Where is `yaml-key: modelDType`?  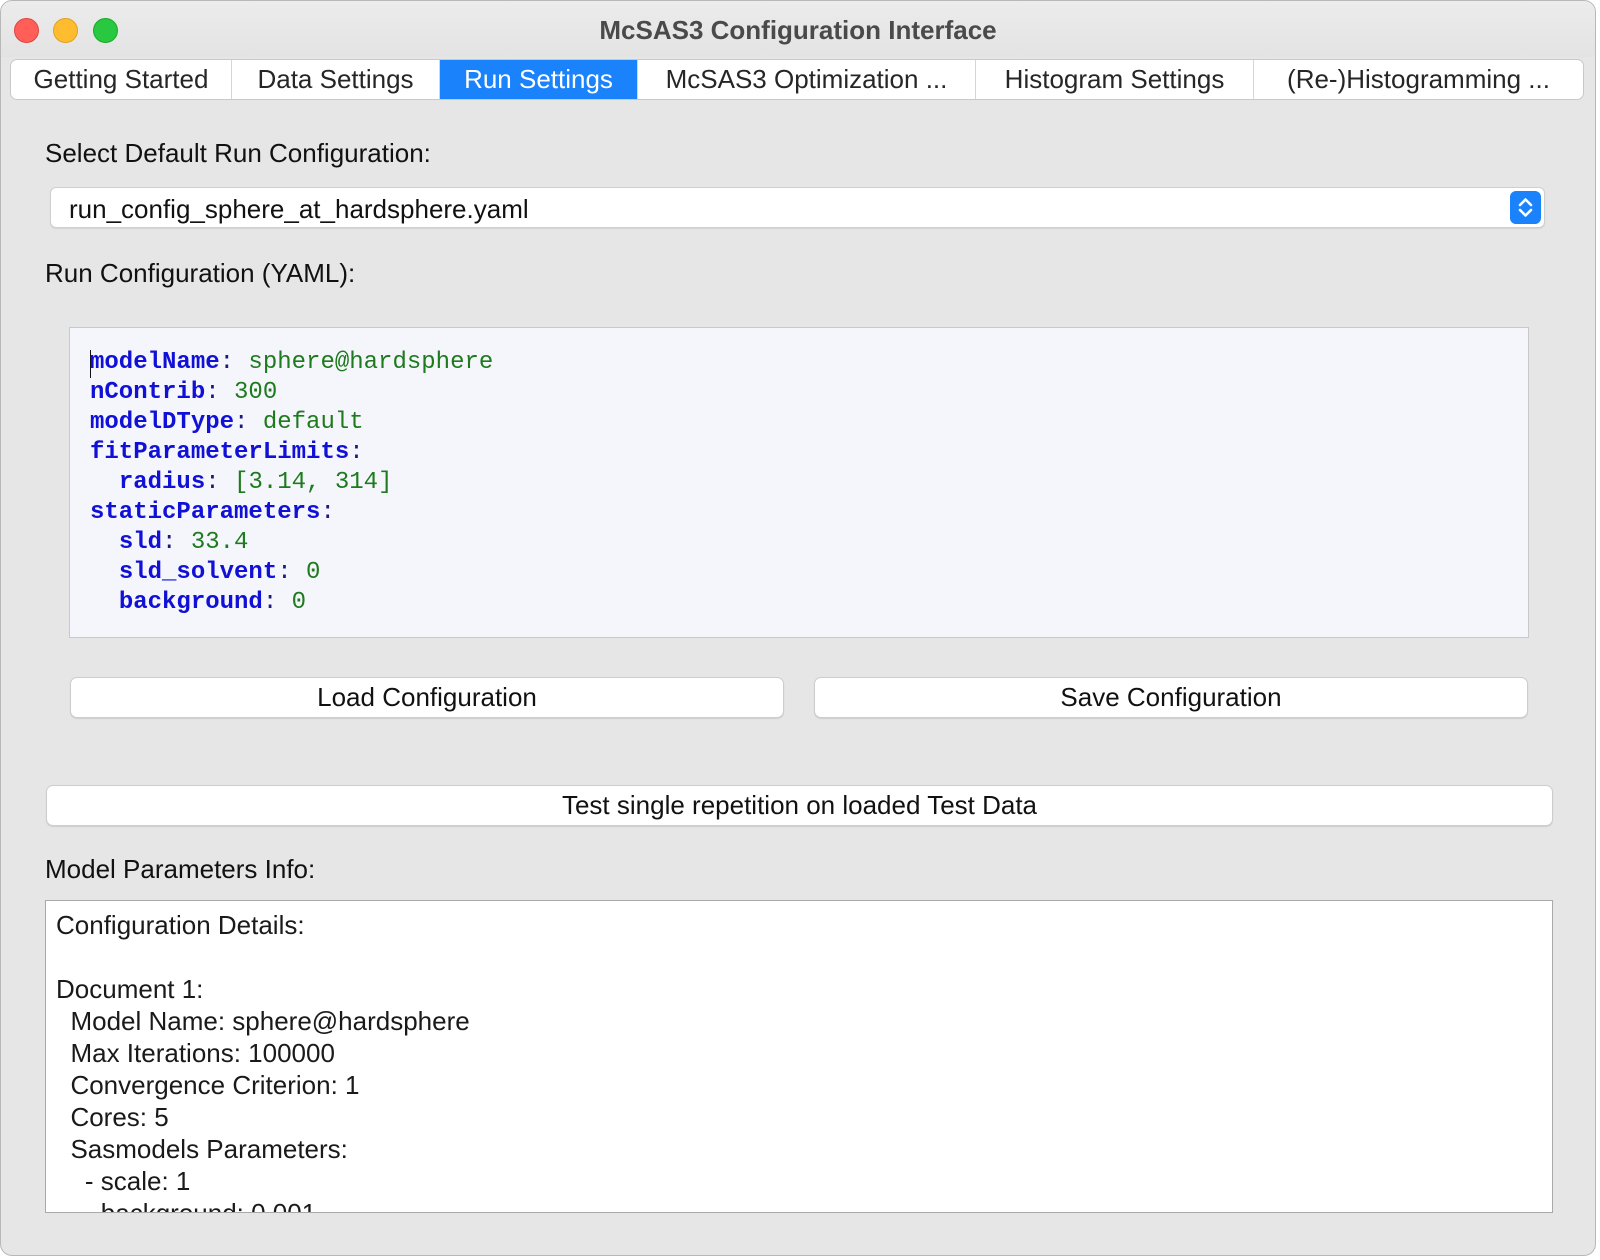
yaml-key: modelDType is located at coordinates (162, 422).